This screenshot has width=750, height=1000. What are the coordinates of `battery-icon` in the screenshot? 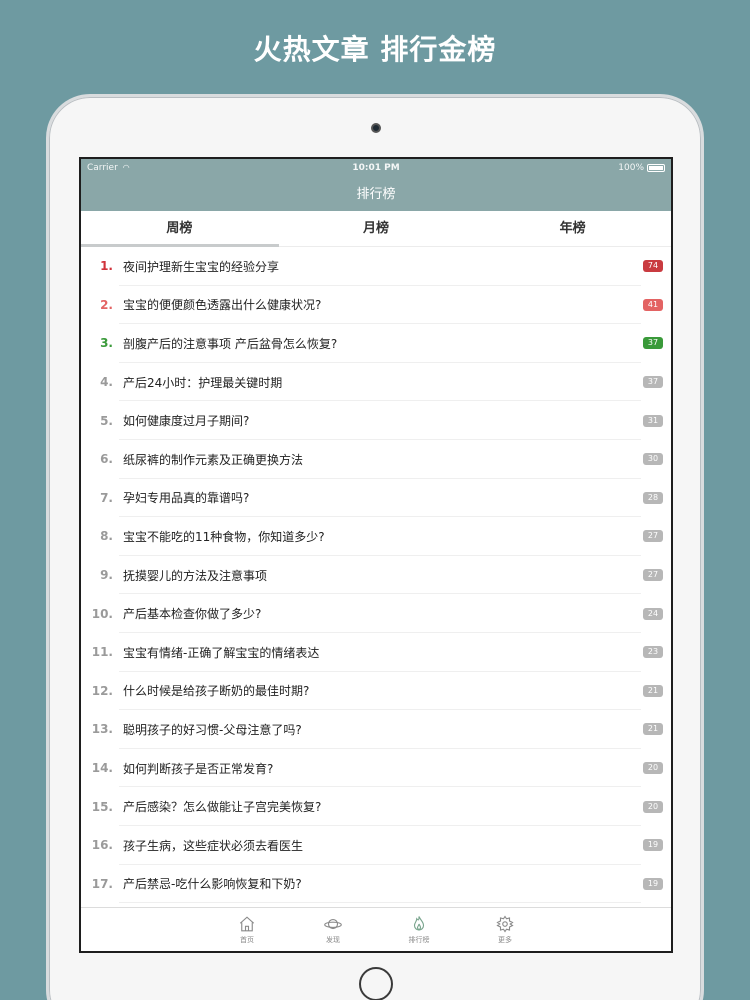 It's located at (656, 168).